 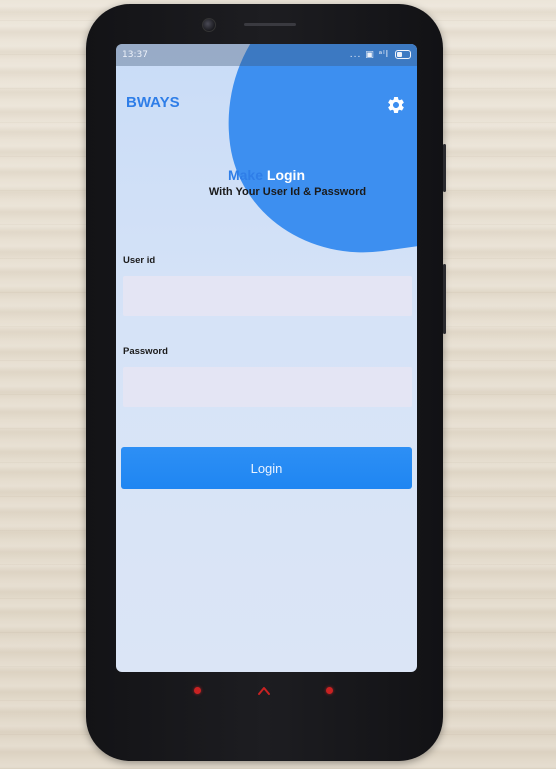 What do you see at coordinates (329, 690) in the screenshot?
I see `back-icon` at bounding box center [329, 690].